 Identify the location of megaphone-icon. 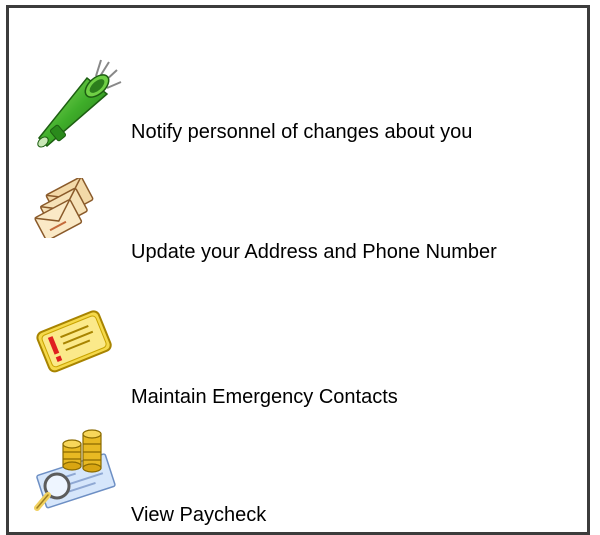
(79, 103).